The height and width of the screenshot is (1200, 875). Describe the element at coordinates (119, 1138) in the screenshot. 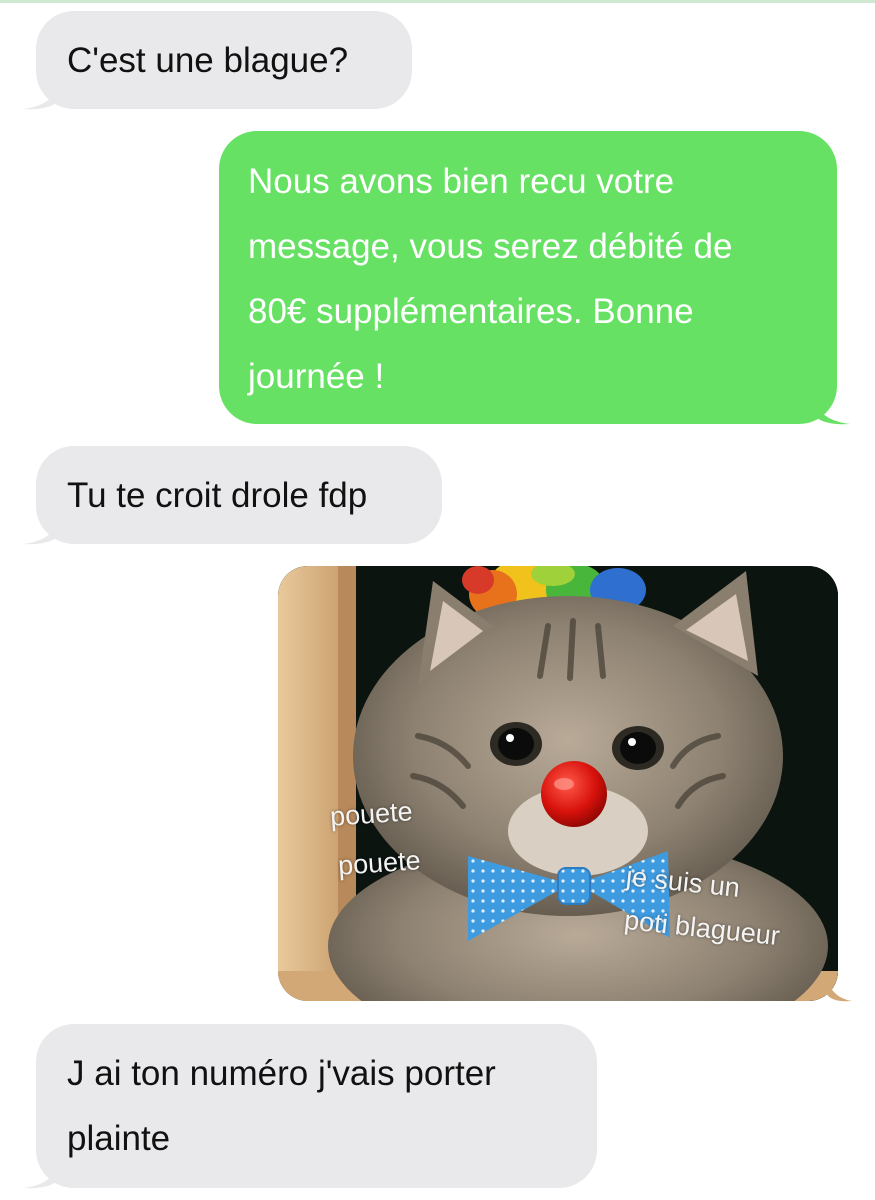

I see `message-line: plainte` at that location.